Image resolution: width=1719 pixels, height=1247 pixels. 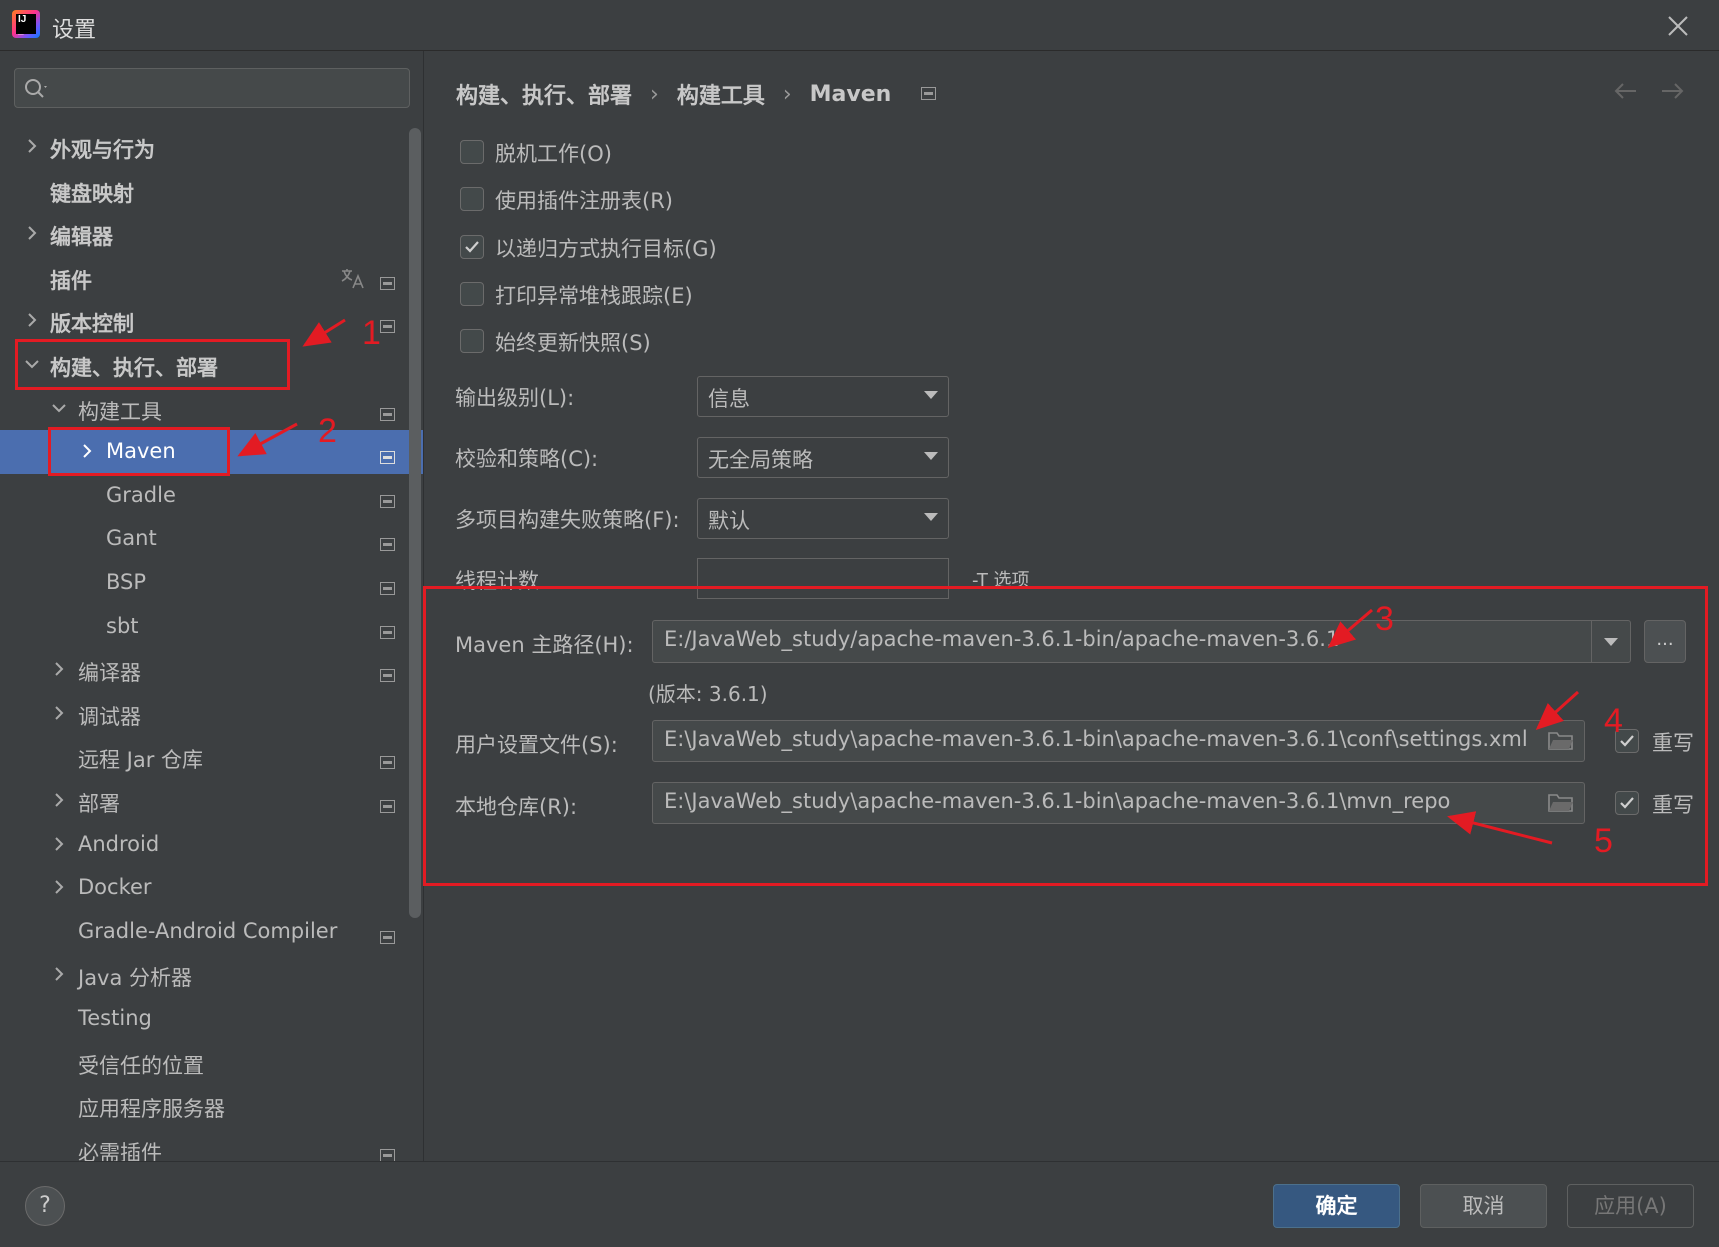 What do you see at coordinates (1603, 841) in the screenshot?
I see `annotation-number: 5` at bounding box center [1603, 841].